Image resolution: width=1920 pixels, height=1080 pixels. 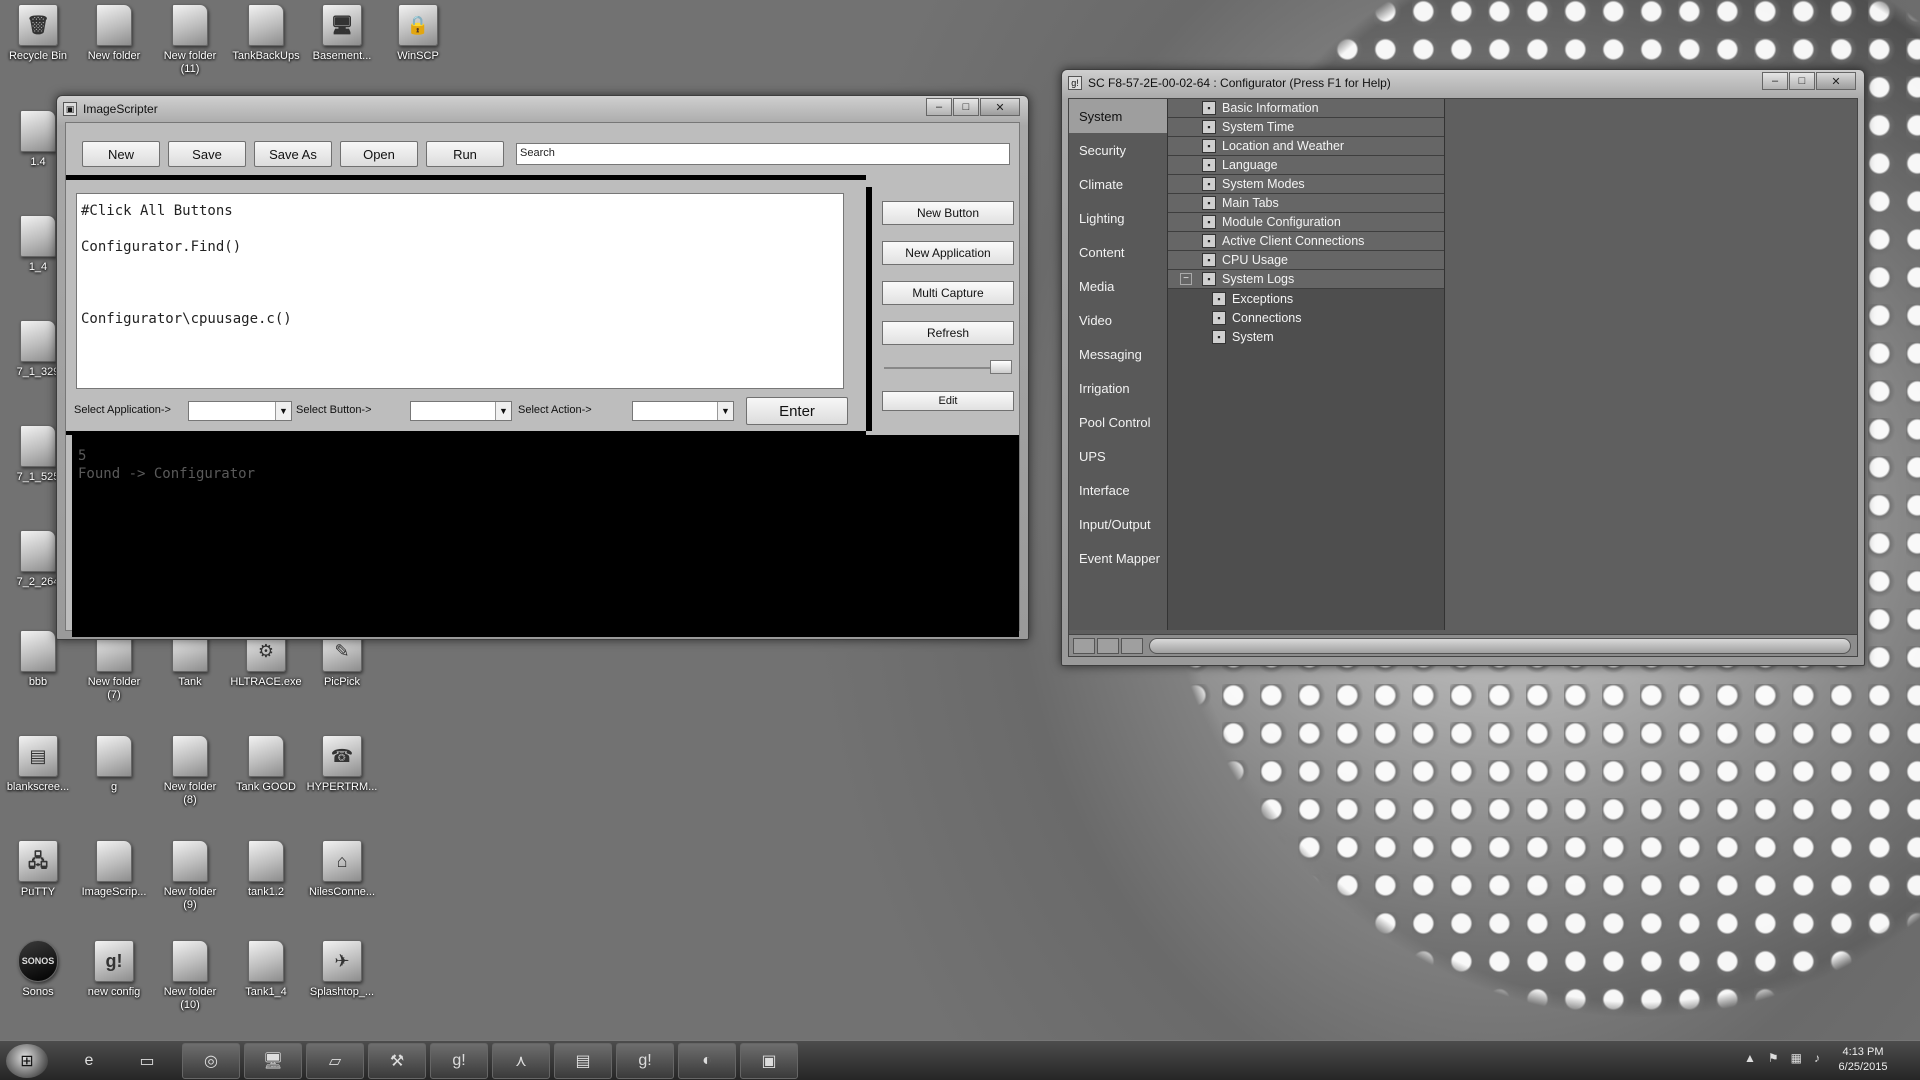 I want to click on save-button: Save, so click(x=207, y=154).